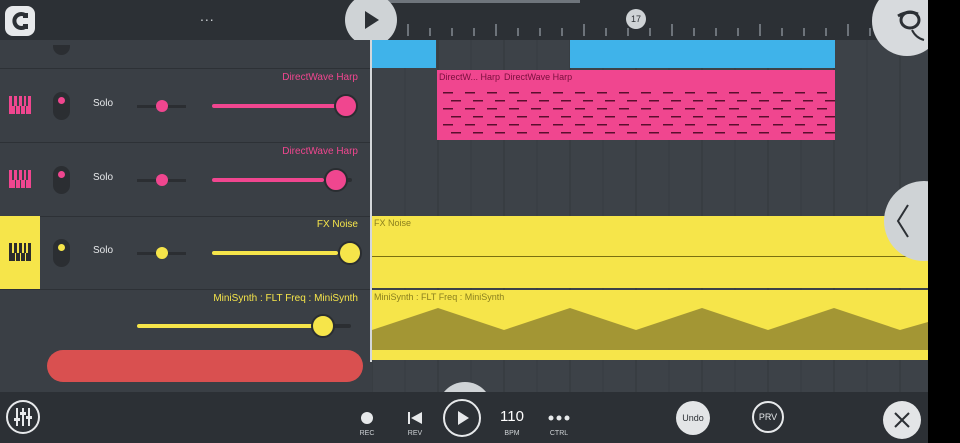 This screenshot has height=443, width=960. Describe the element at coordinates (906, 221) in the screenshot. I see `side-panel-toggle` at that location.